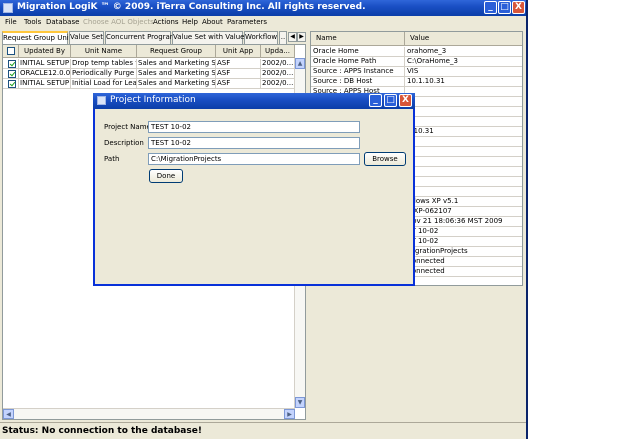 This screenshot has width=640, height=439. What do you see at coordinates (518, 7) in the screenshot?
I see `close-button: X` at bounding box center [518, 7].